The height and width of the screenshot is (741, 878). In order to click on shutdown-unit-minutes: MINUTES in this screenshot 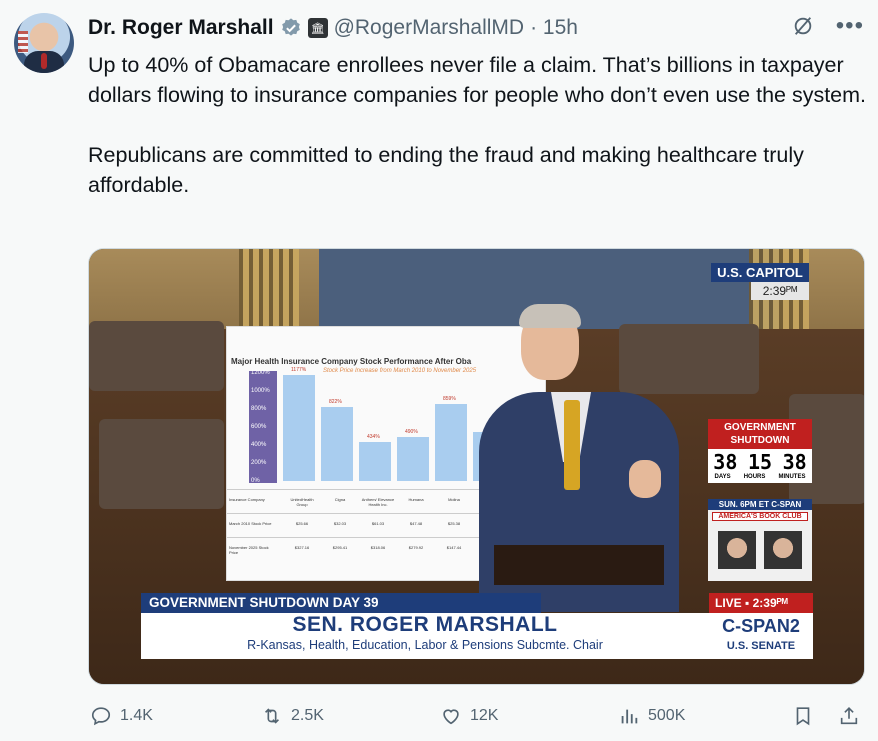, I will do `click(792, 477)`.